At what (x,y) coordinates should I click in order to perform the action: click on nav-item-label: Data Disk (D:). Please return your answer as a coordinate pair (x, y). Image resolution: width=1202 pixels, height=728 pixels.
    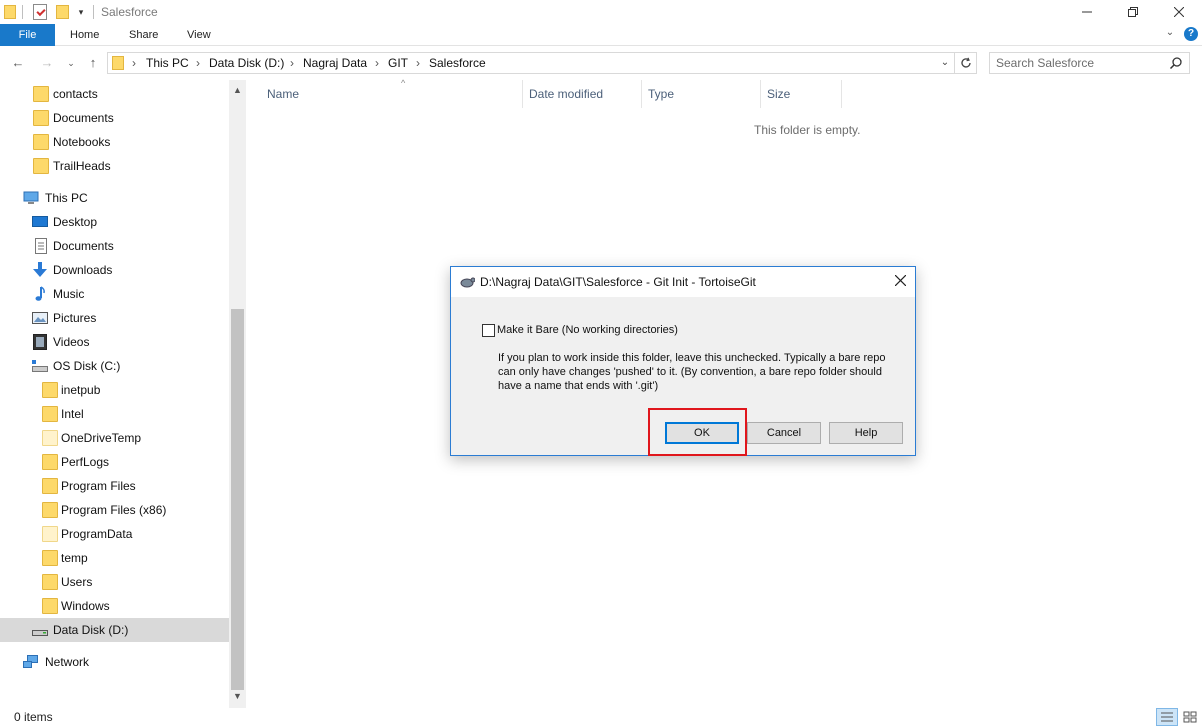
    Looking at the image, I should click on (91, 630).